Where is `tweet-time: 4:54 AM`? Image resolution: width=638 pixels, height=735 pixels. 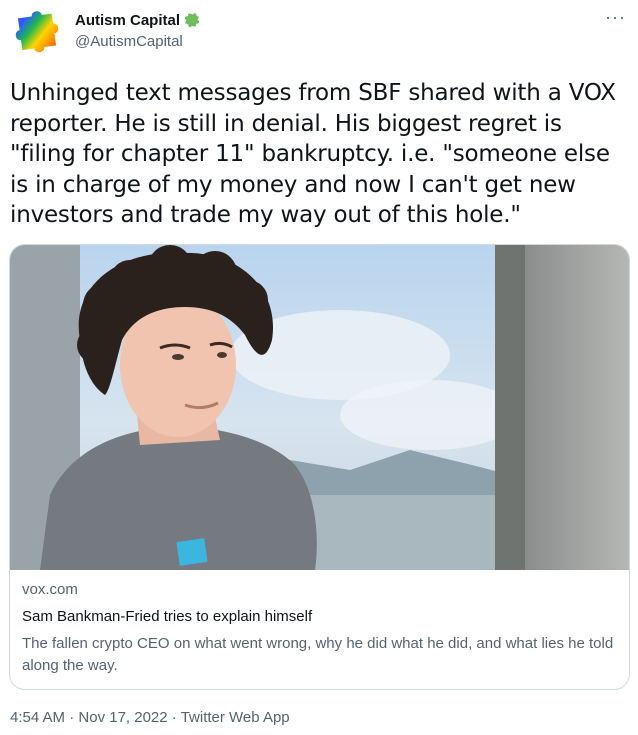 tweet-time: 4:54 AM is located at coordinates (37, 717).